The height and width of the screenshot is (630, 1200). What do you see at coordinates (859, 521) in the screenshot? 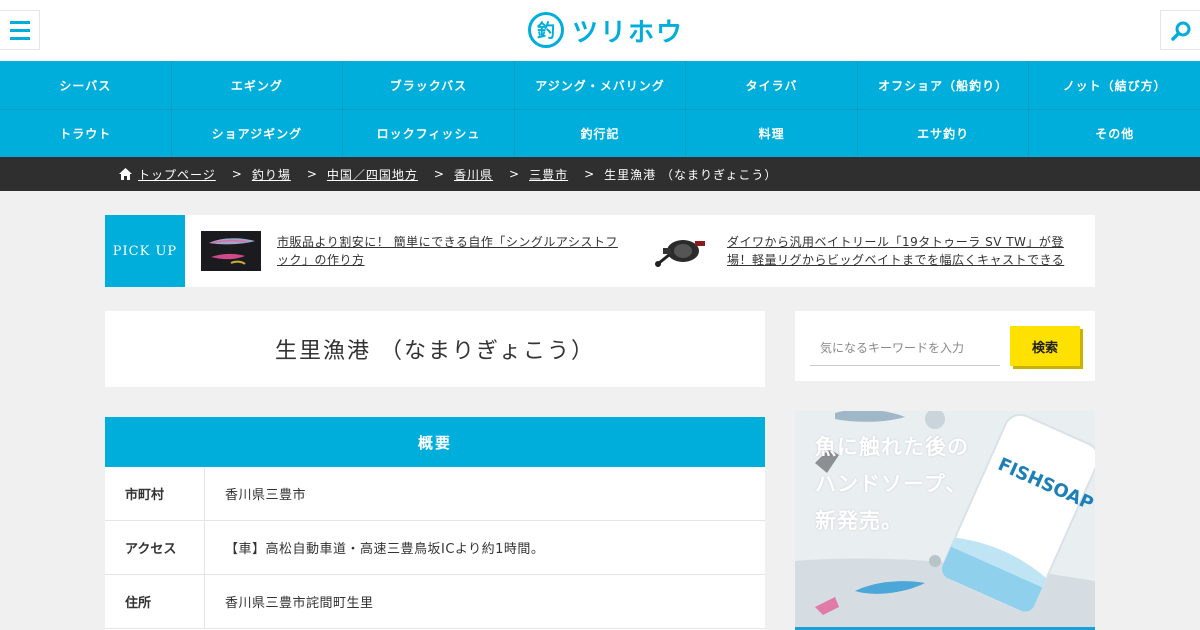
I see `ad-copy-line: 新発売。` at bounding box center [859, 521].